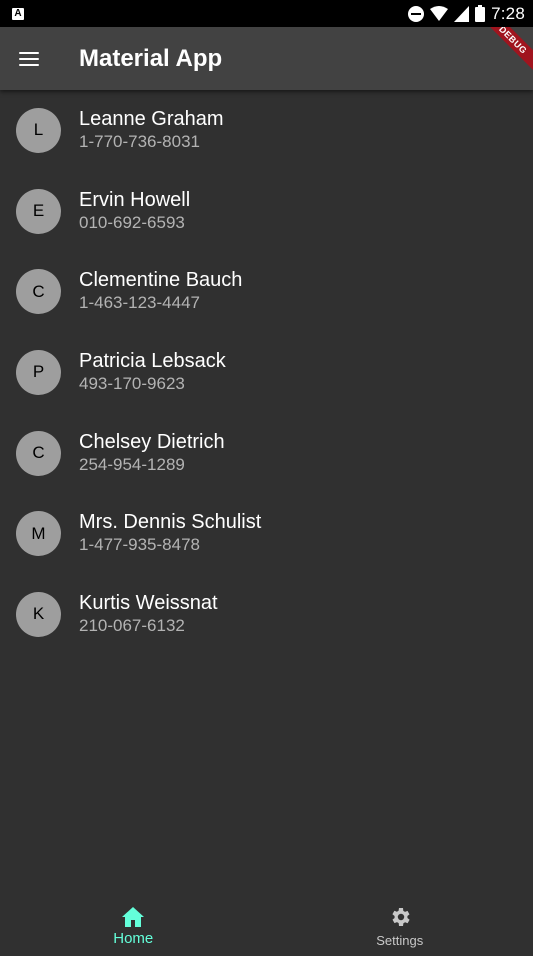 Image resolution: width=533 pixels, height=956 pixels. I want to click on contact-phone: 010-692-6593, so click(132, 222).